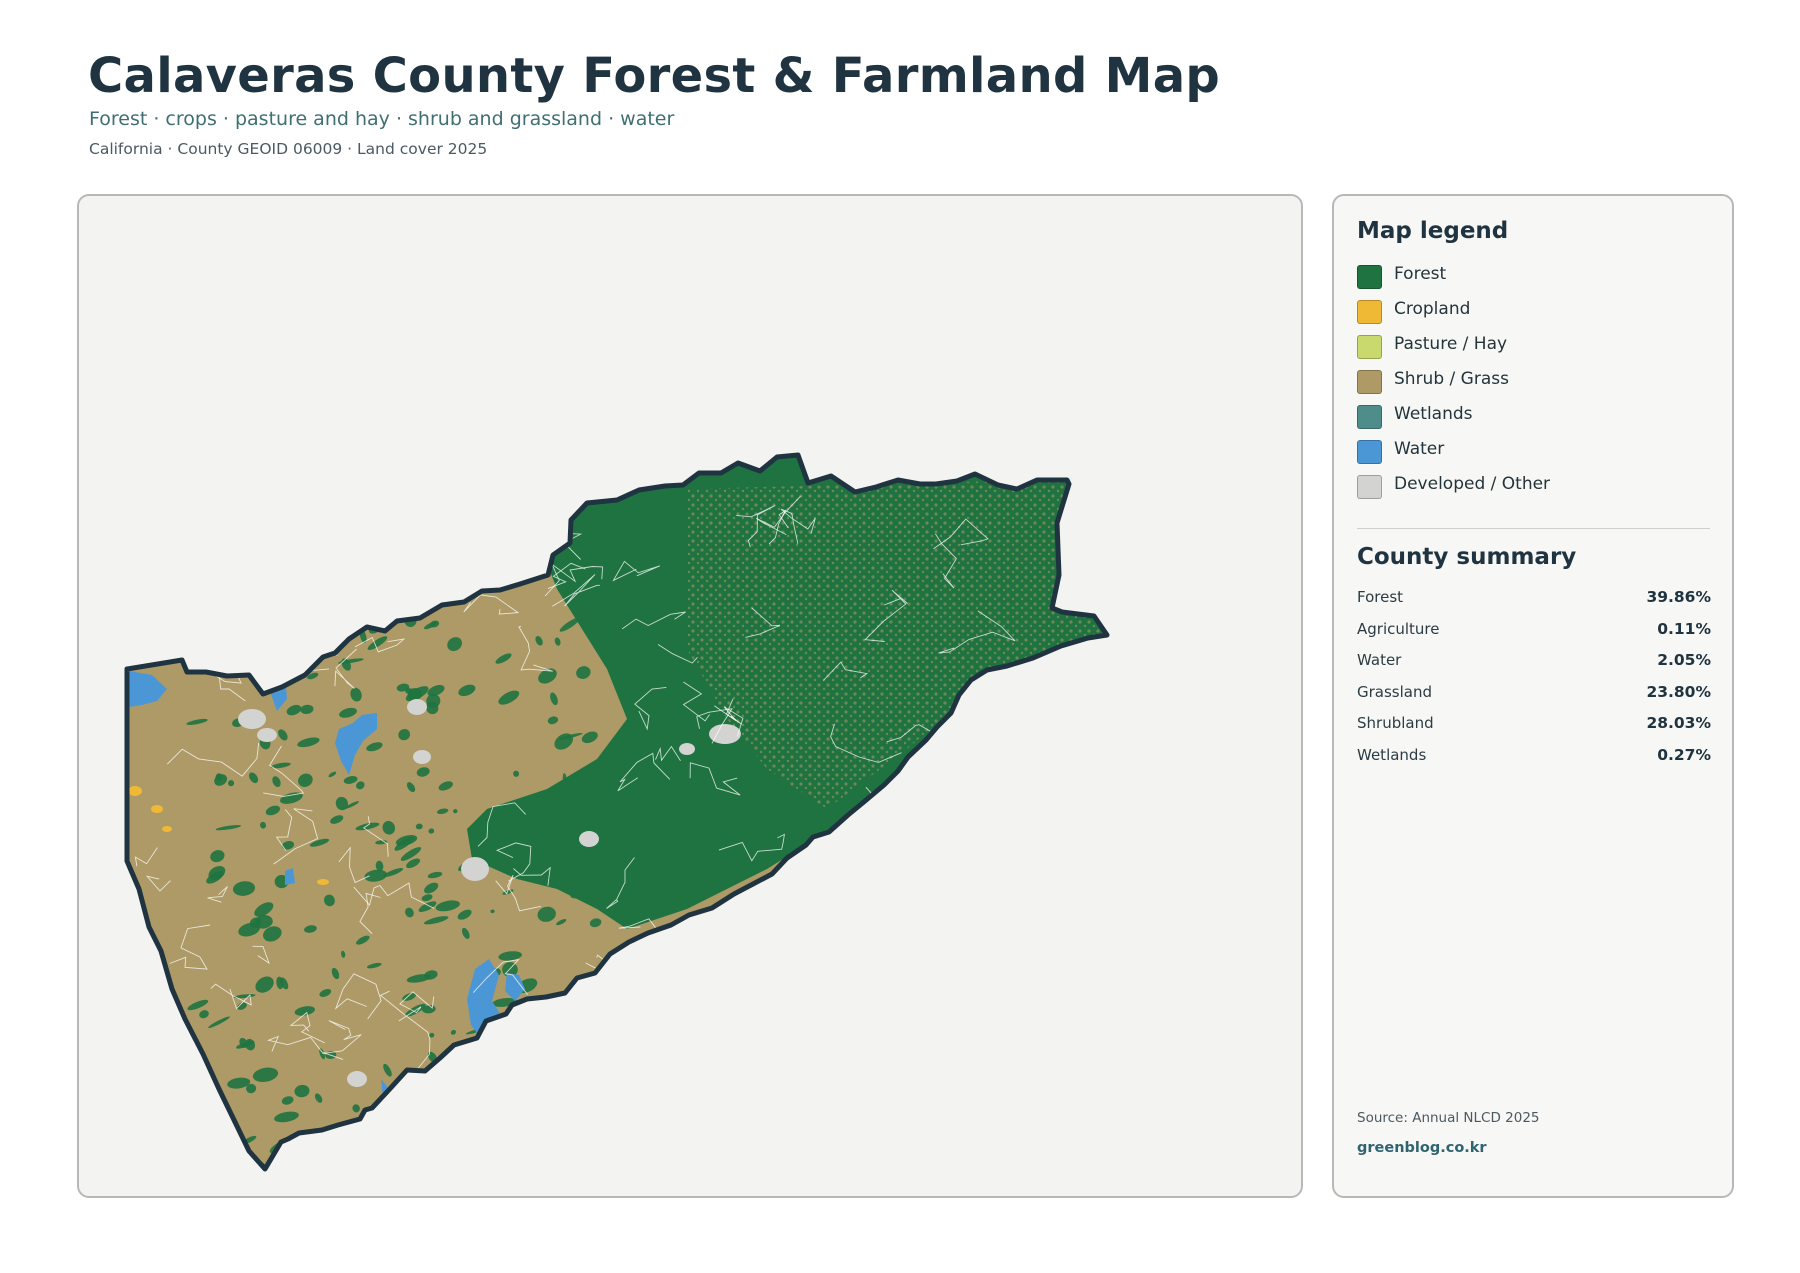  I want to click on summary-row-forest: Forest 39.86%, so click(1534, 604).